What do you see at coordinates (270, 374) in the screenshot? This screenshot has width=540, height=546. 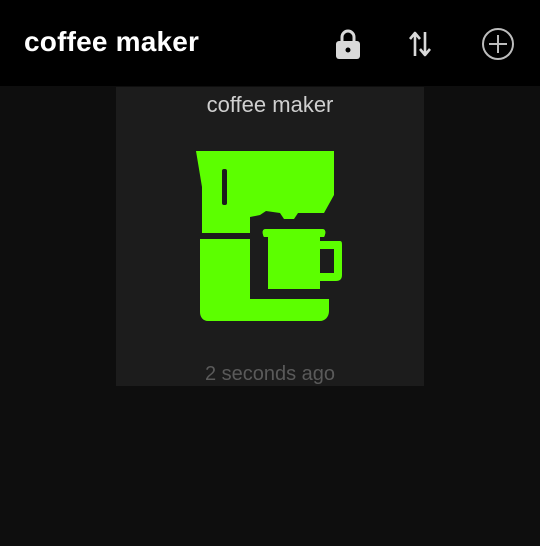 I see `last-updated-time: 2 seconds ago` at bounding box center [270, 374].